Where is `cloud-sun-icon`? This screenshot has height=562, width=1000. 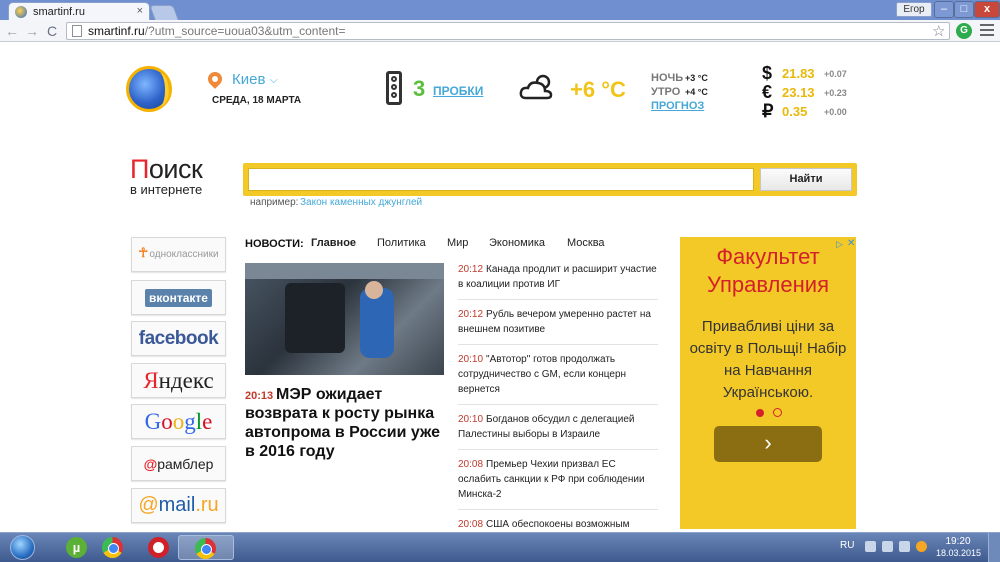
cloud-sun-icon is located at coordinates (536, 87).